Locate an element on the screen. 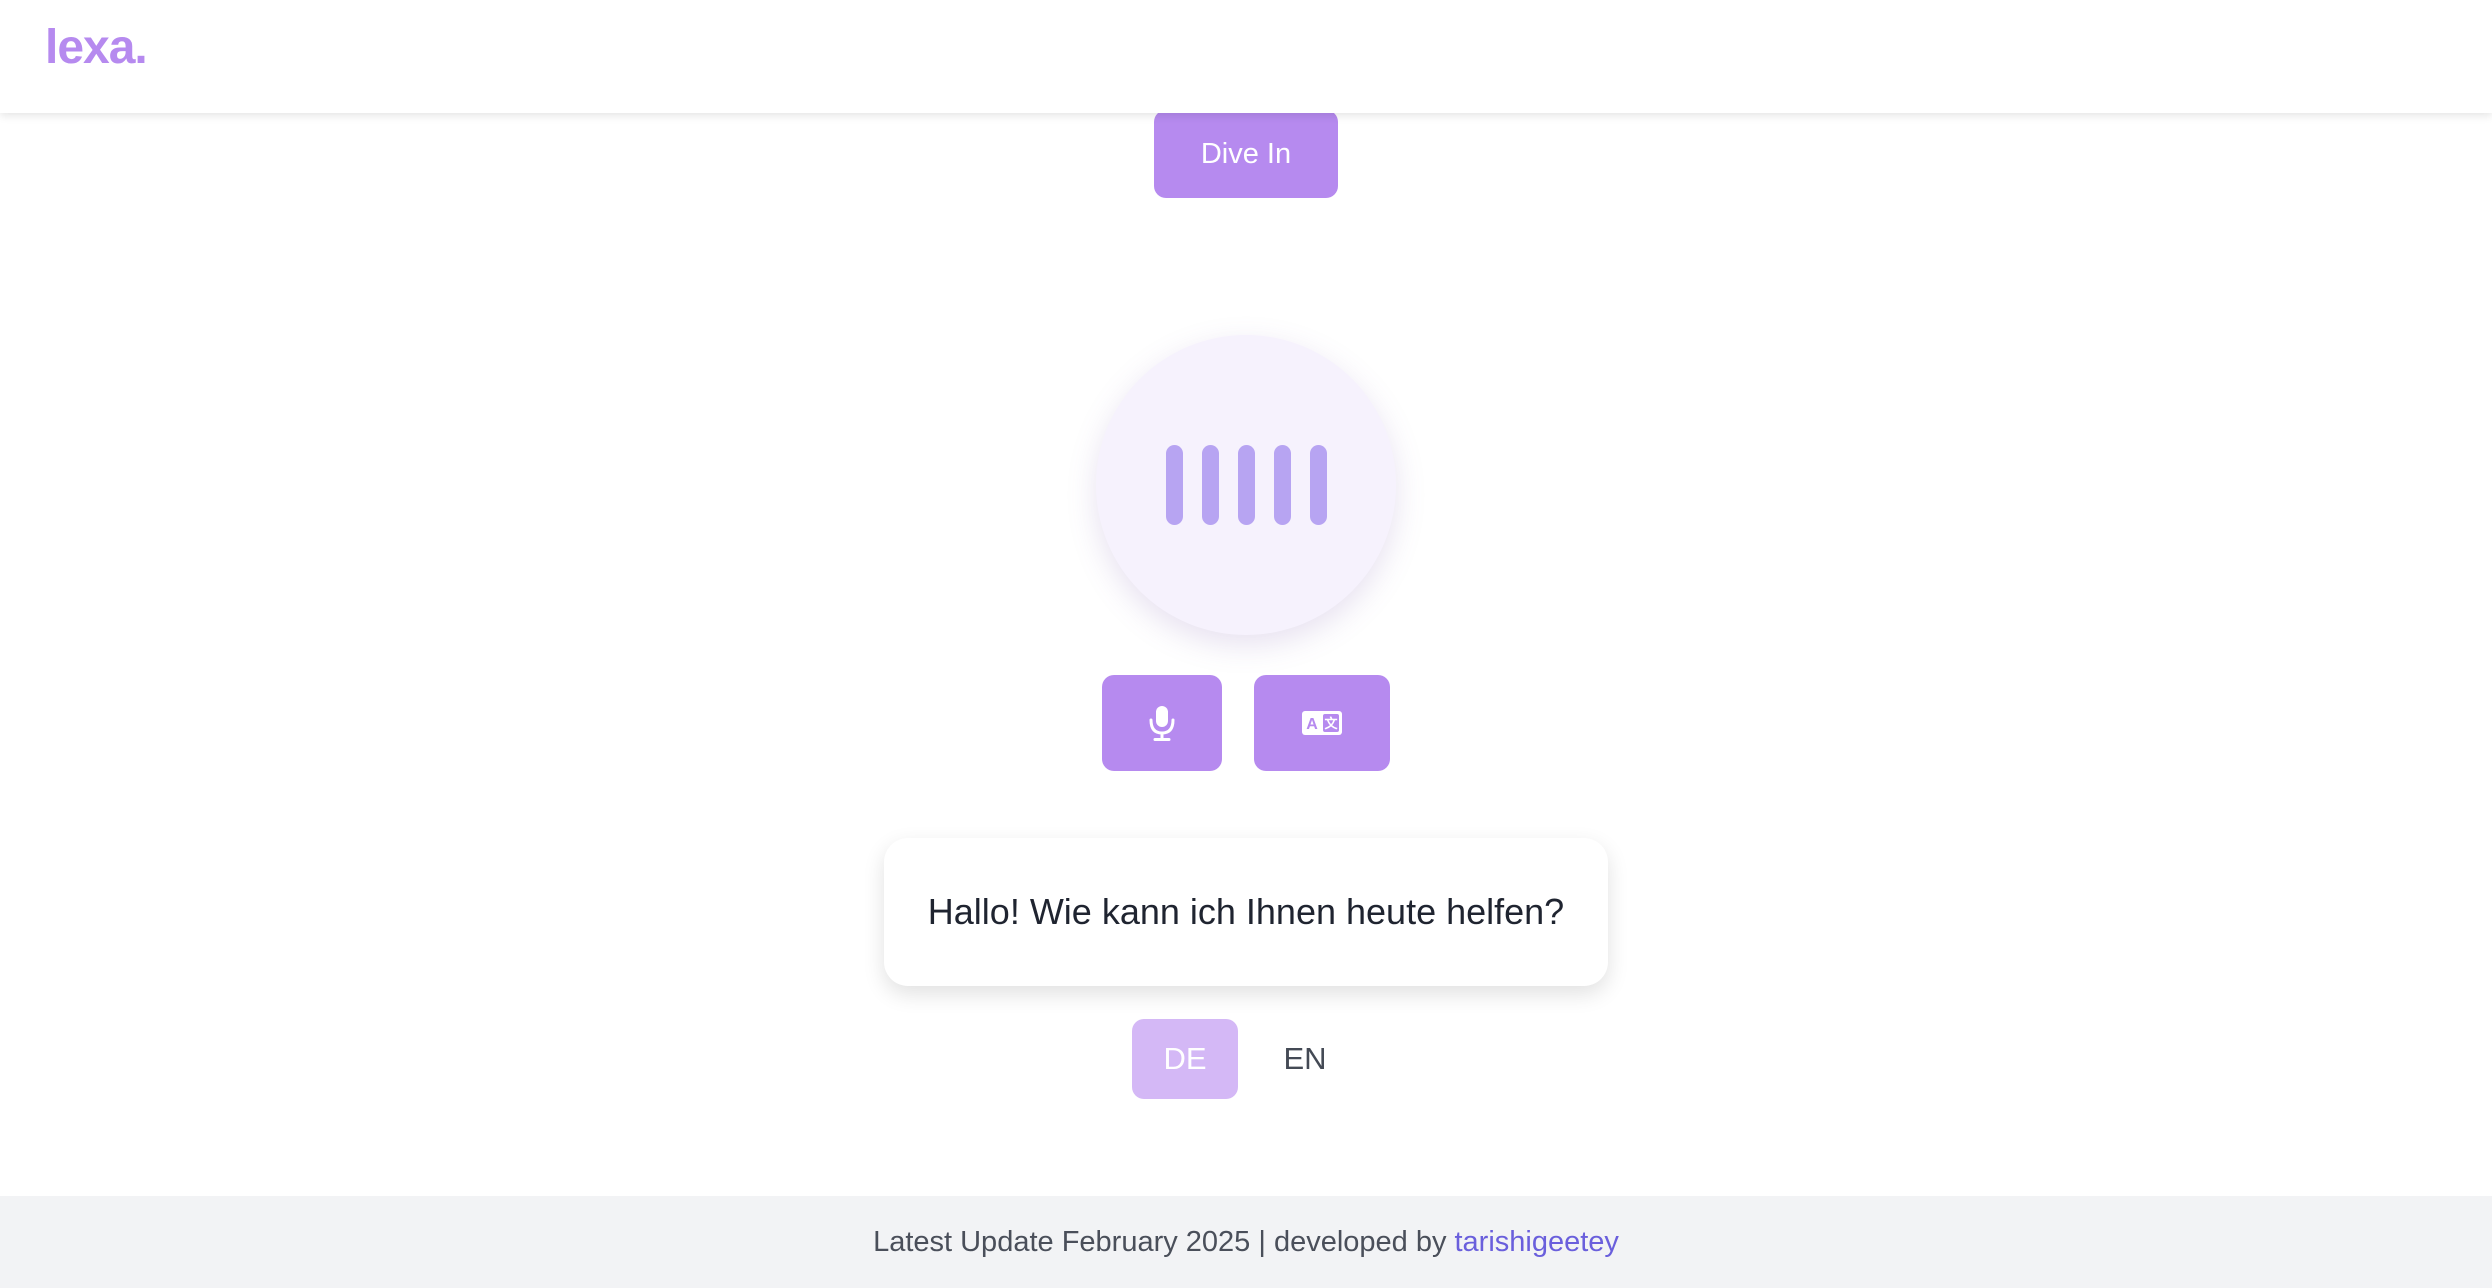 The image size is (2492, 1288). translate-button: A 文 is located at coordinates (1322, 723).